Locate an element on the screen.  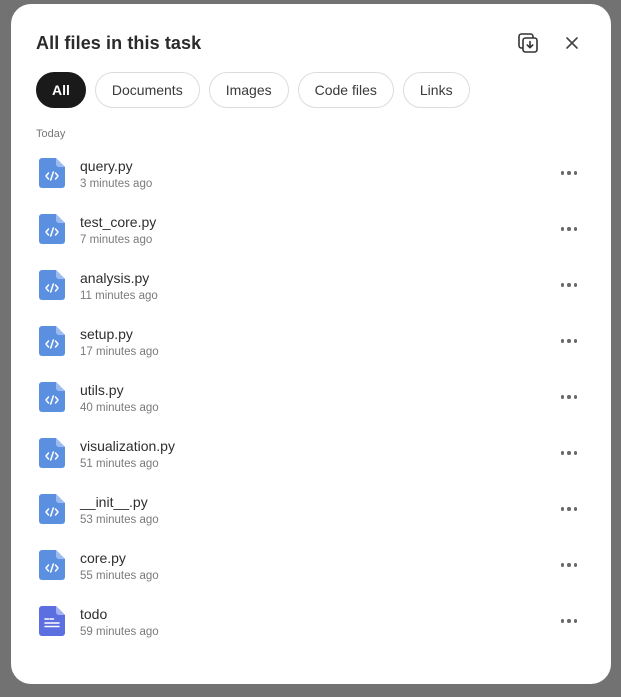
document-file-icon is located at coordinates (52, 621).